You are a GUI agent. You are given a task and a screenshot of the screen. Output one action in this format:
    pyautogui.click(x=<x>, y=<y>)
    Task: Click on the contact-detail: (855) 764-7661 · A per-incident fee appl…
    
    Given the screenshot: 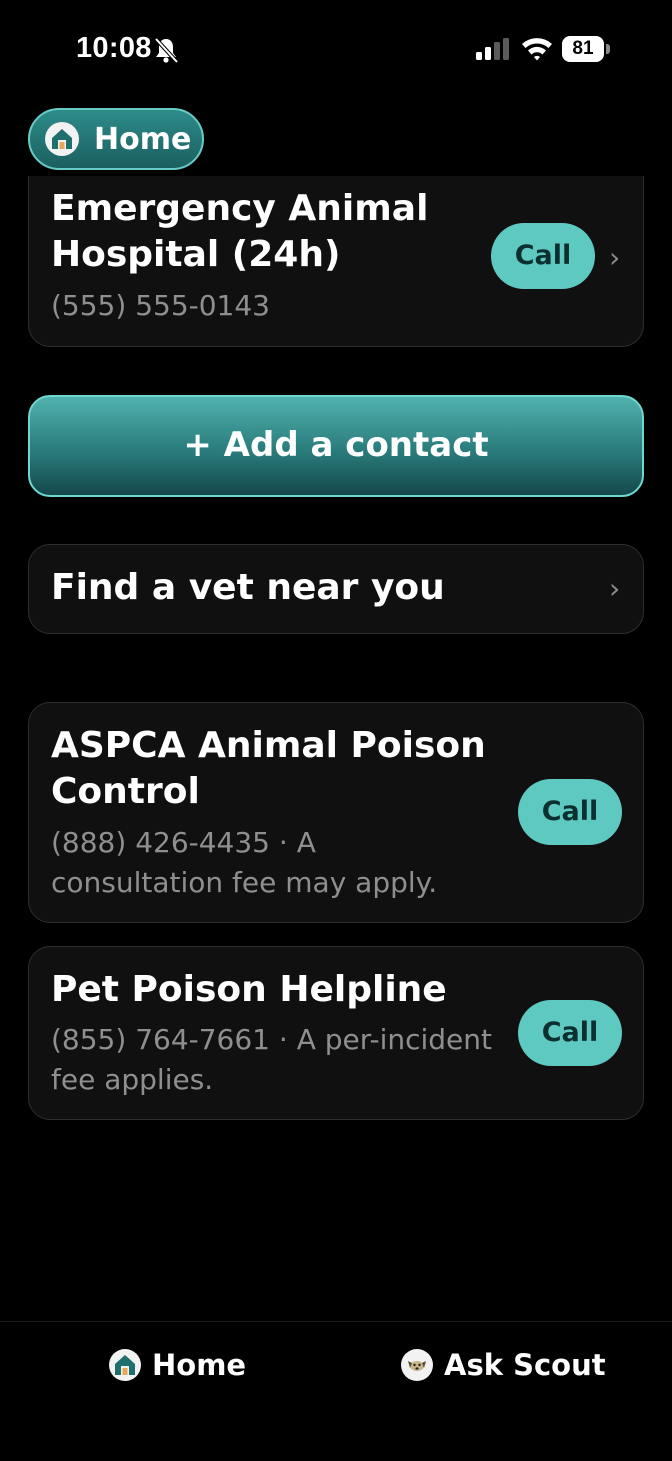 What is the action you would take?
    pyautogui.click(x=271, y=1059)
    